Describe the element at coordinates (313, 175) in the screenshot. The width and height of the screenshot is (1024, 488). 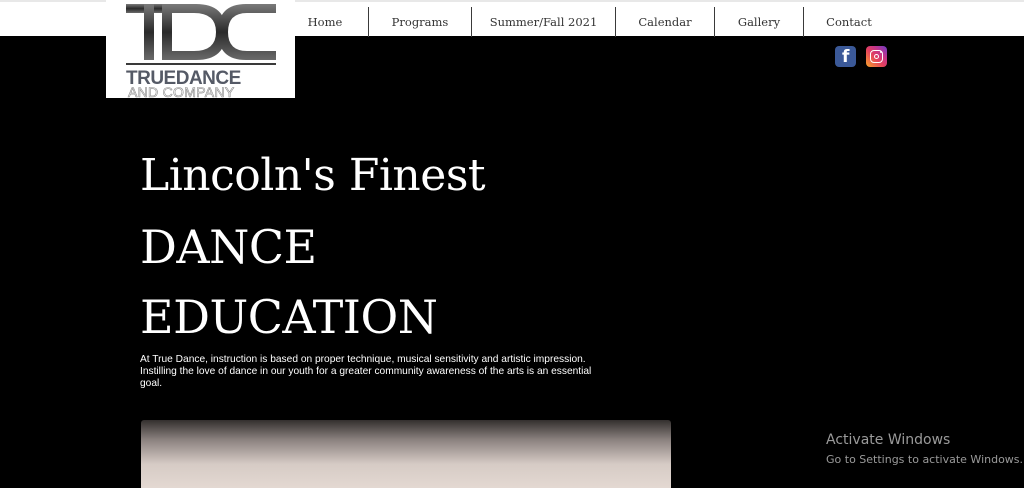
I see `hero-heading-line1: Lincoln's Finest` at that location.